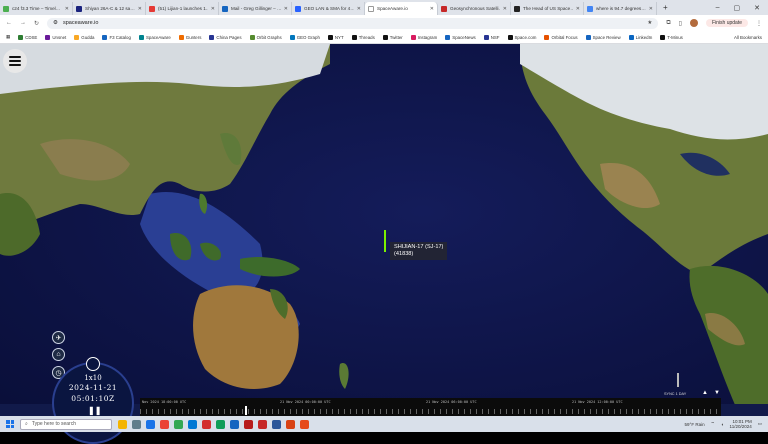 The width and height of the screenshot is (768, 444). Describe the element at coordinates (8, 37) in the screenshot. I see `apps-grid-icon: ▦` at that location.